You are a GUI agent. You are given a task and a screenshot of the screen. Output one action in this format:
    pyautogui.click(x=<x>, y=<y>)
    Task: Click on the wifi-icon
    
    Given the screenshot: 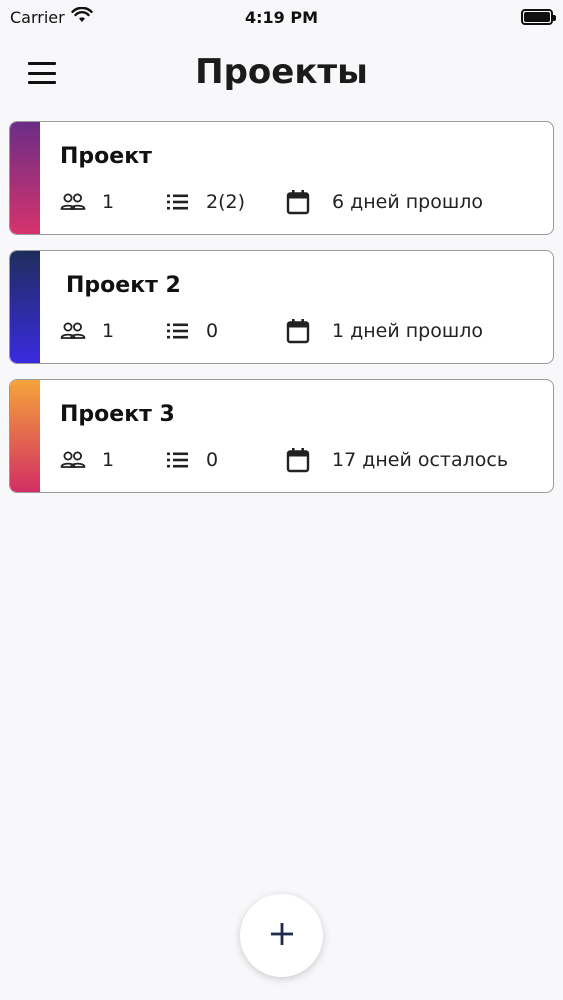 What is the action you would take?
    pyautogui.click(x=82, y=16)
    